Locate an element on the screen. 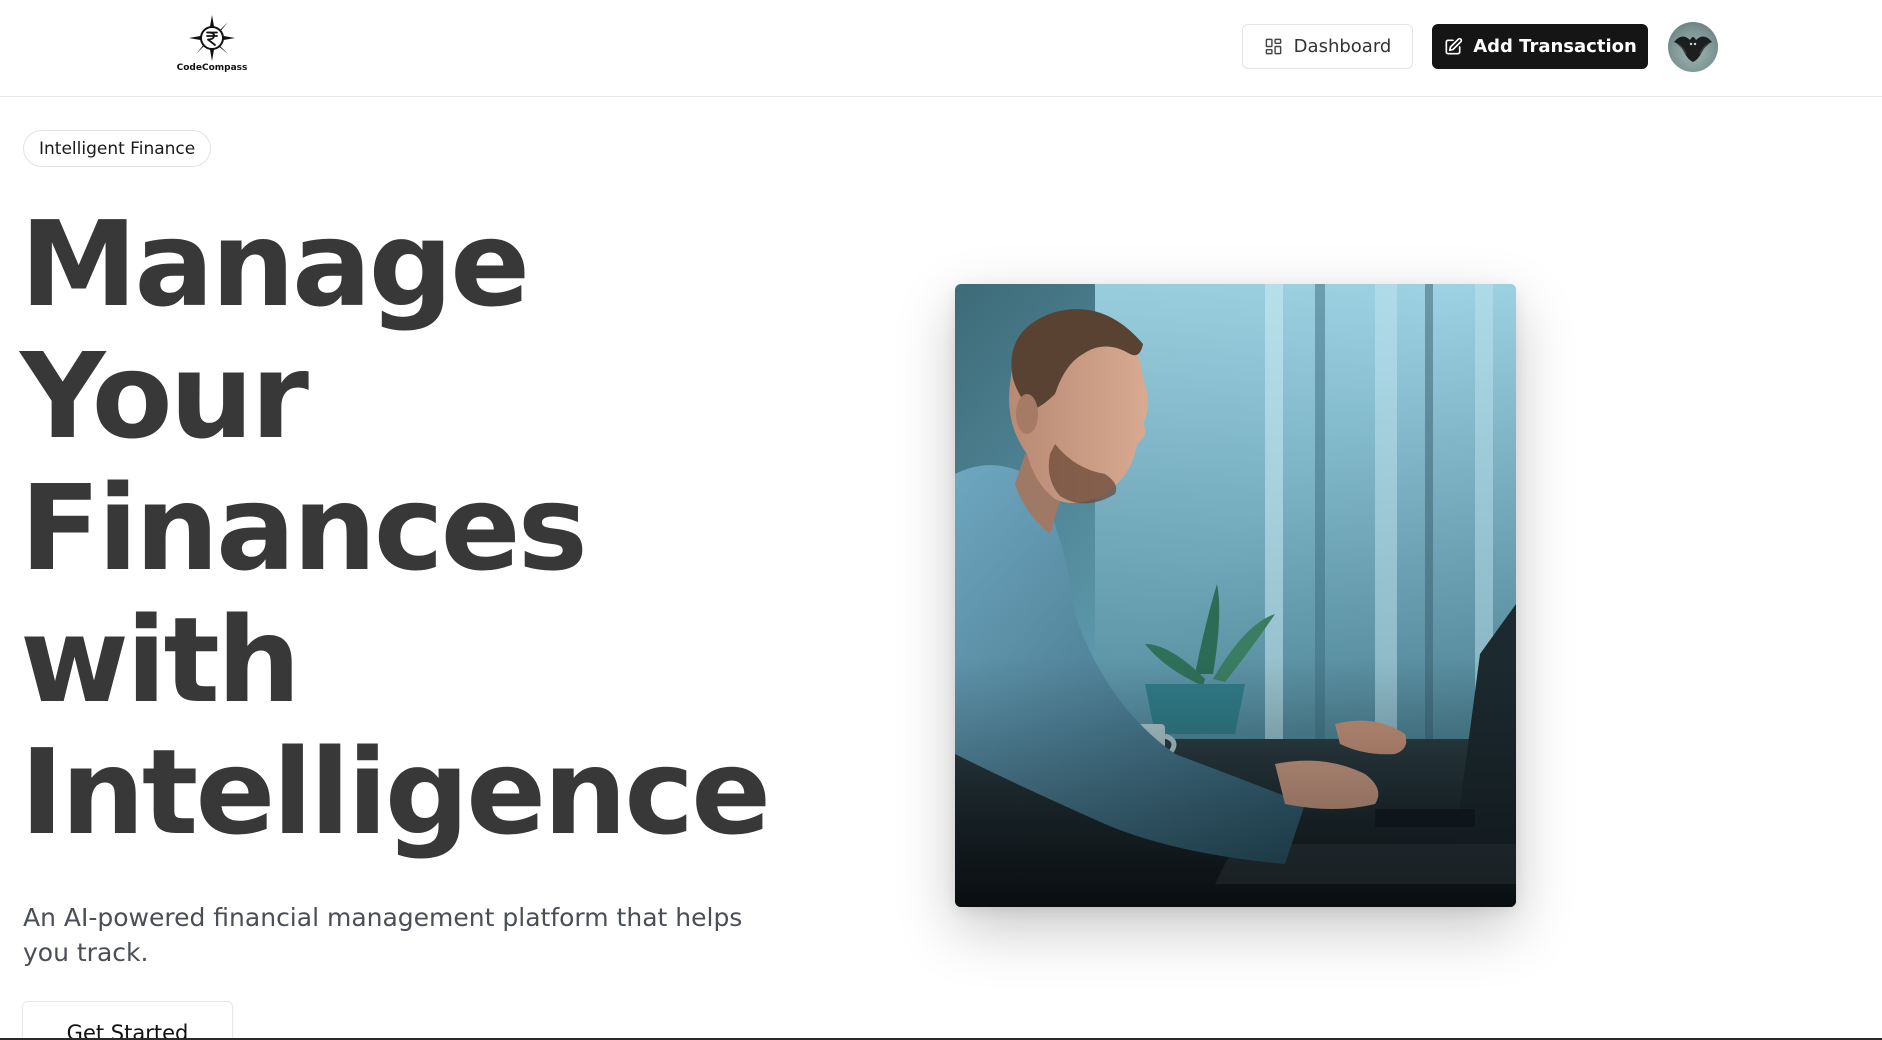 This screenshot has height=1040, width=1882. get-started-button: Get Started is located at coordinates (127, 1020).